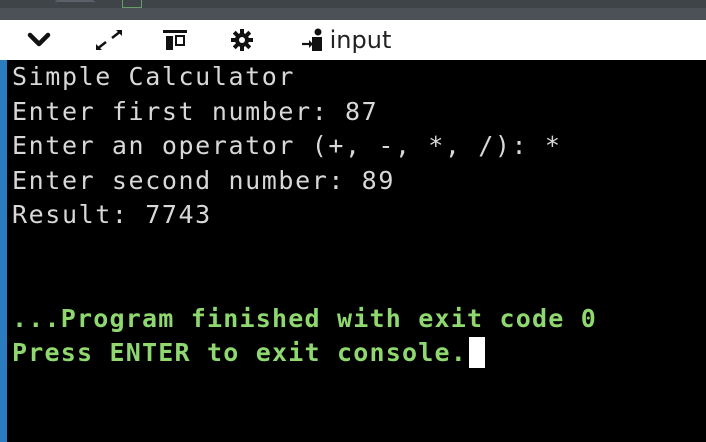 This screenshot has height=442, width=706. What do you see at coordinates (195, 111) in the screenshot?
I see `console-line: Enter first number: 87` at bounding box center [195, 111].